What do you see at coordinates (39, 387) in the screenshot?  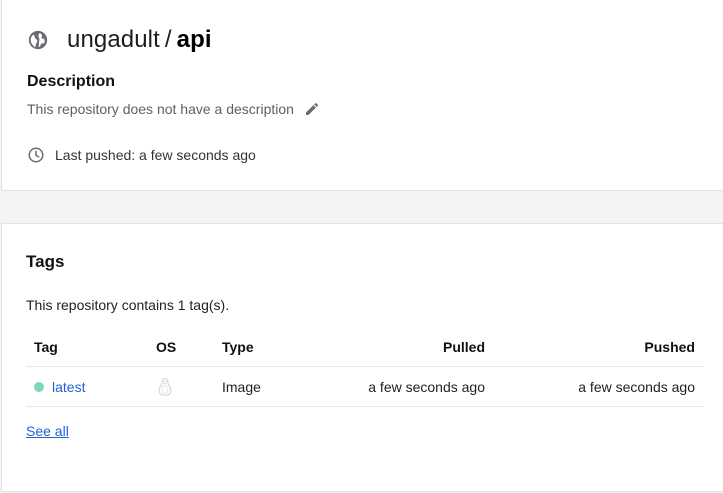 I see `tag-status-dot` at bounding box center [39, 387].